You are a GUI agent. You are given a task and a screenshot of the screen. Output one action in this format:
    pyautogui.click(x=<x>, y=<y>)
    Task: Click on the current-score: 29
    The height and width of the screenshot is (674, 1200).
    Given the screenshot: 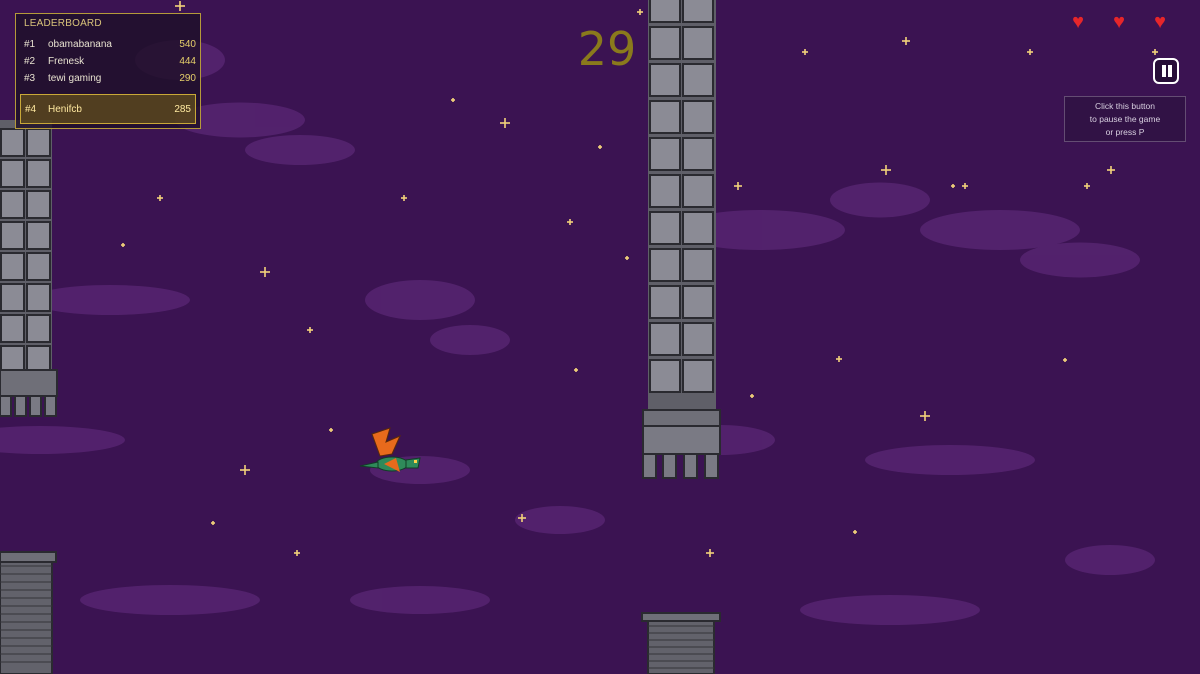 What is the action you would take?
    pyautogui.click(x=607, y=49)
    